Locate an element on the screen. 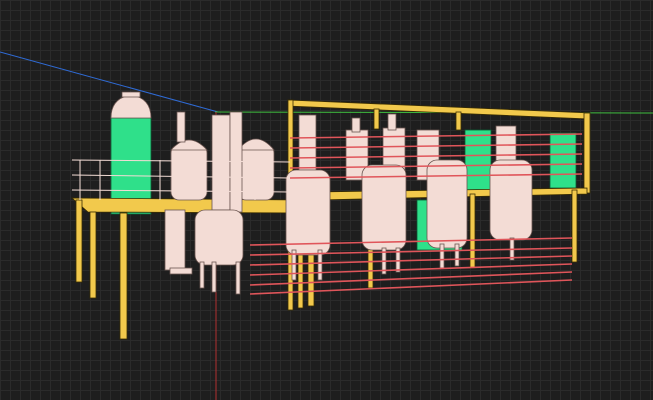 Image resolution: width=653 pixels, height=400 pixels. tower-vessel is located at coordinates (131, 105).